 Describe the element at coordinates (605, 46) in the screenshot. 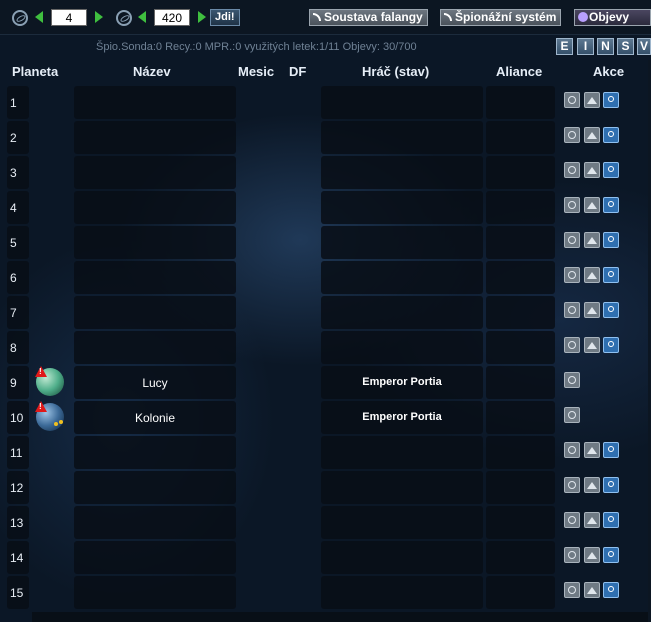

I see `filter-button-n: N` at that location.